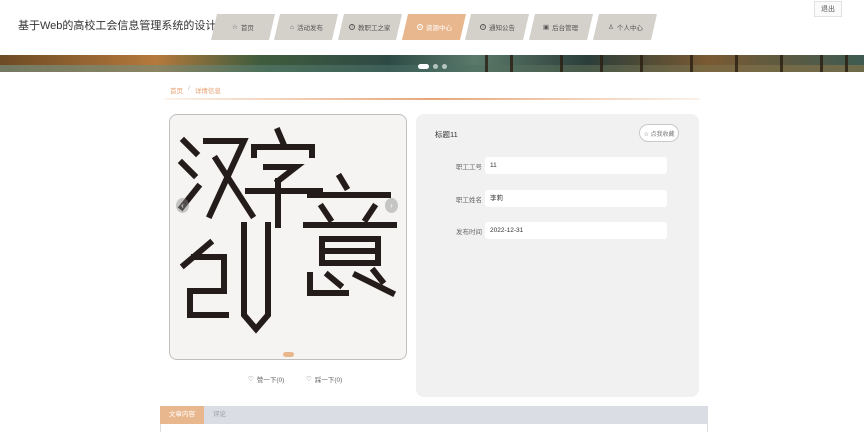 This screenshot has width=864, height=432. Describe the element at coordinates (828, 9) in the screenshot. I see `logout-button: 退出` at that location.